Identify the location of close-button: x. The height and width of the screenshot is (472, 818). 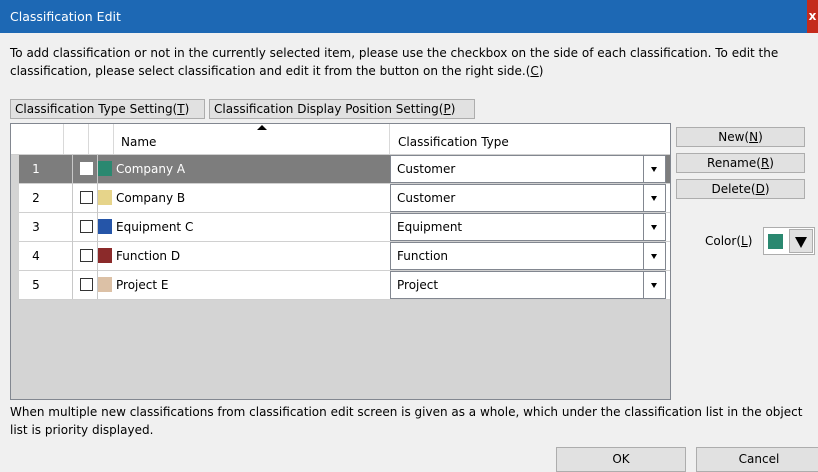
(812, 16).